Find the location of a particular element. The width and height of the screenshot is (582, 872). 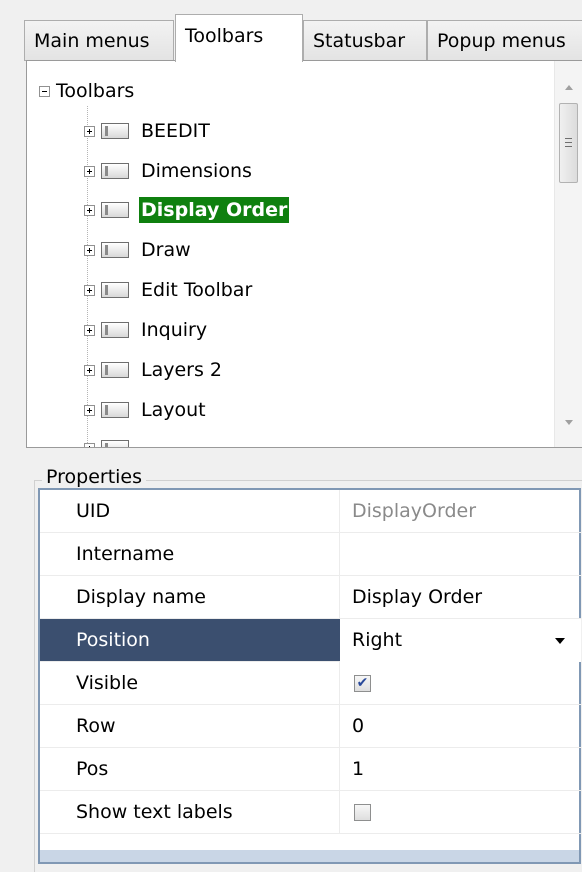

collapse-icon is located at coordinates (44, 91).